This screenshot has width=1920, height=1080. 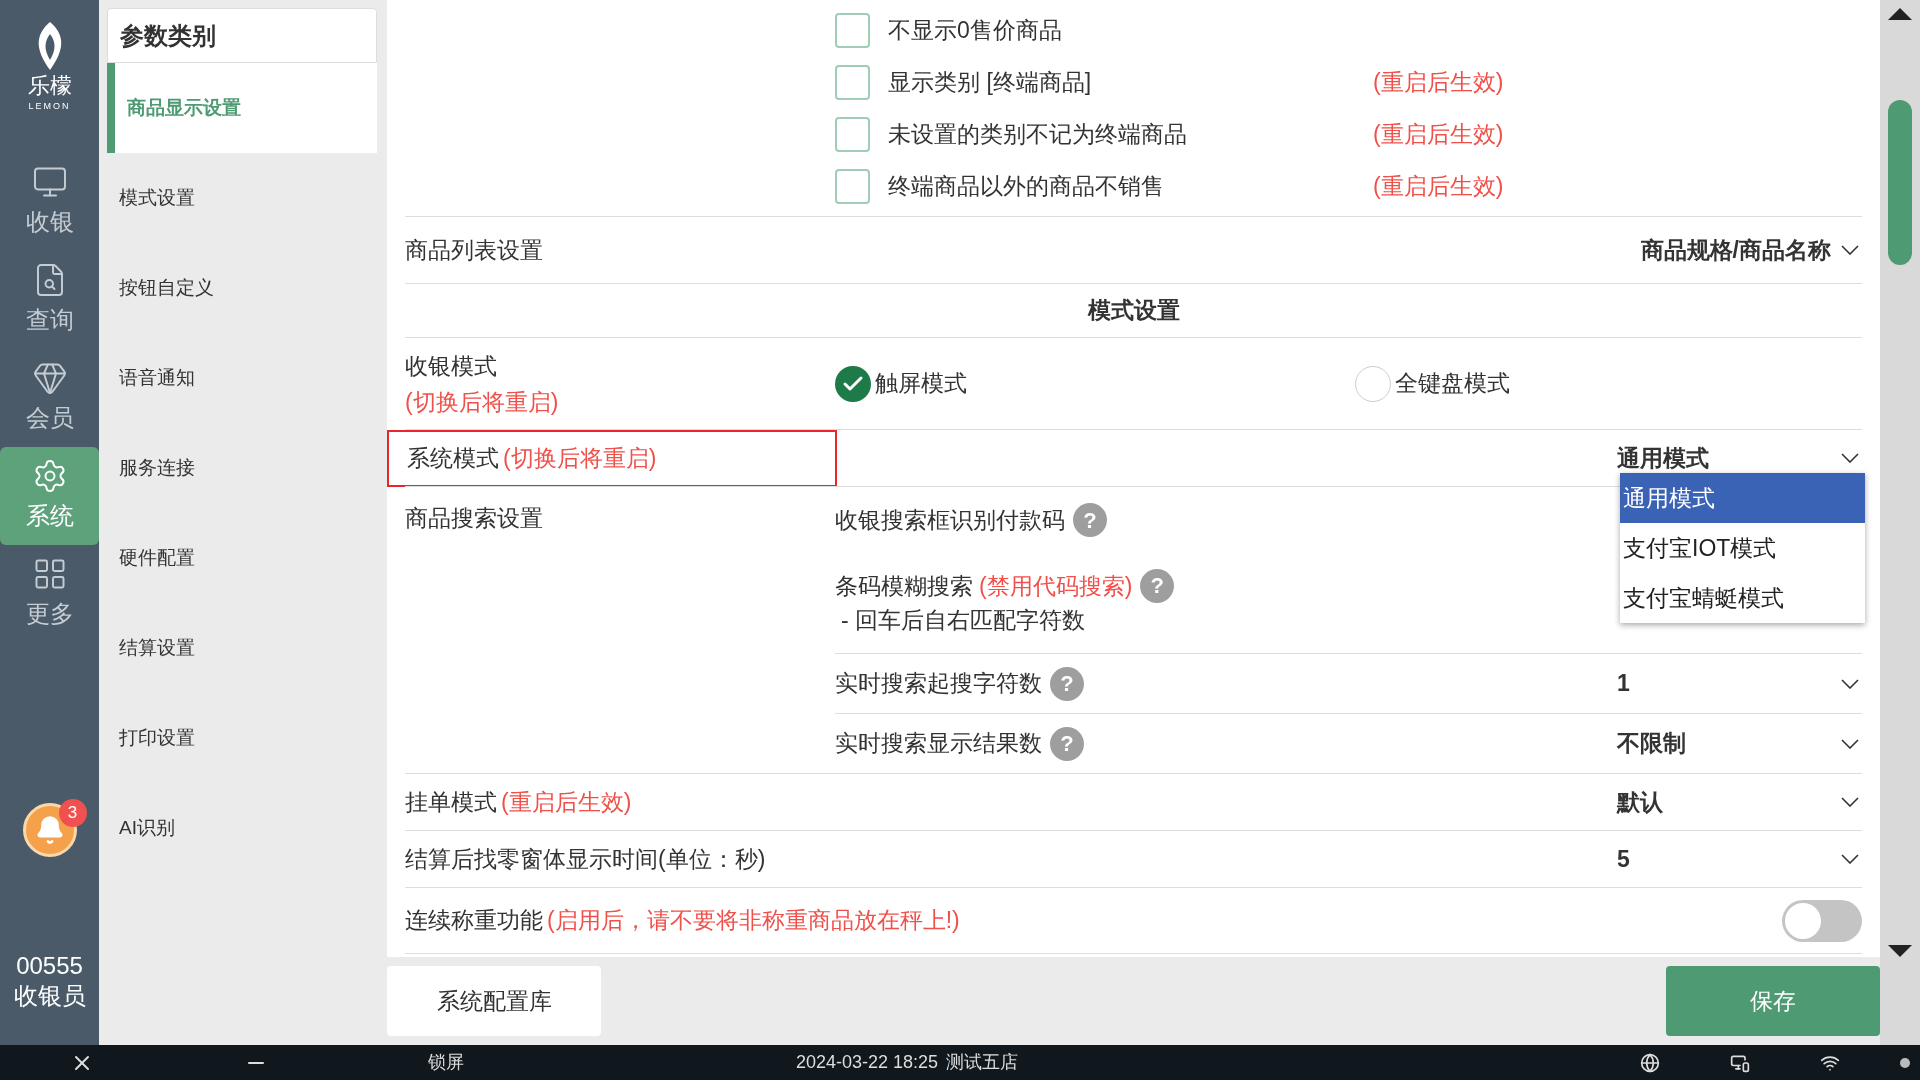 What do you see at coordinates (49, 300) in the screenshot?
I see `nav-item: 查询` at bounding box center [49, 300].